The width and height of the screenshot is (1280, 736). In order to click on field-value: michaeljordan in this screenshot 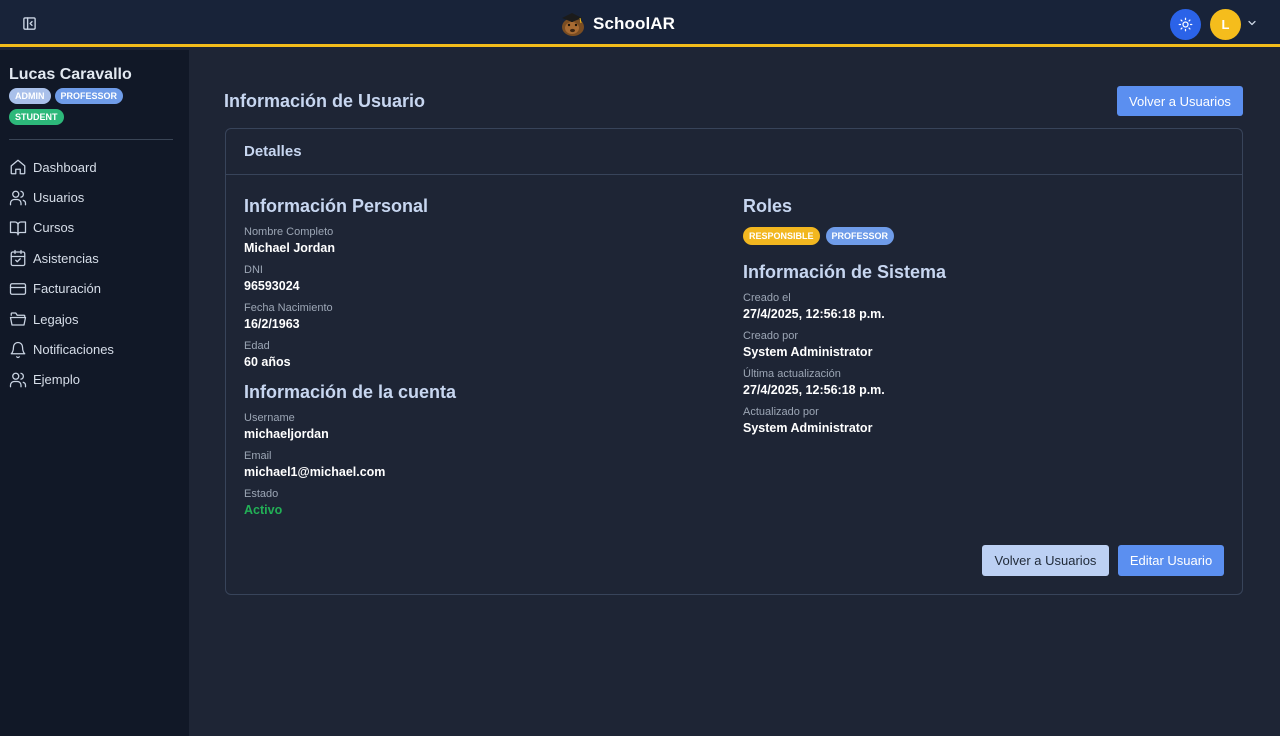, I will do `click(286, 434)`.